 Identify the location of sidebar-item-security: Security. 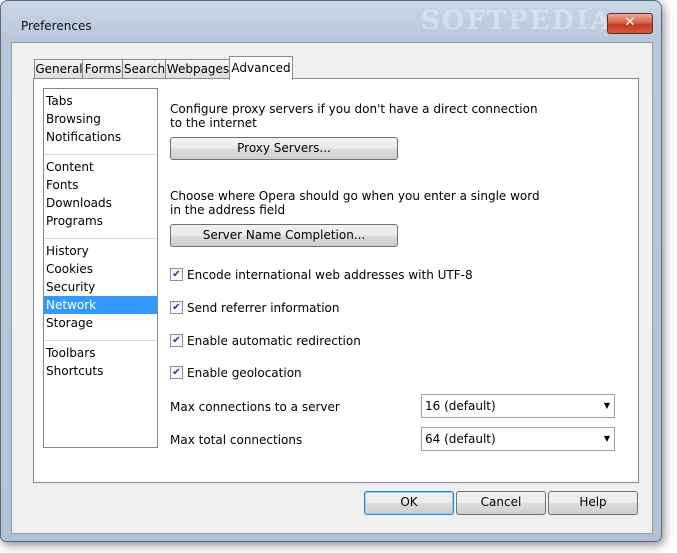
(100, 287).